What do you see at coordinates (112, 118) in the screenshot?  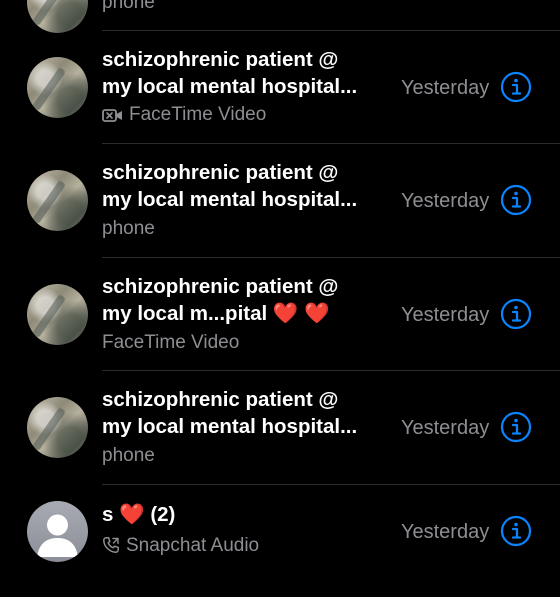 I see `video-camera-icon` at bounding box center [112, 118].